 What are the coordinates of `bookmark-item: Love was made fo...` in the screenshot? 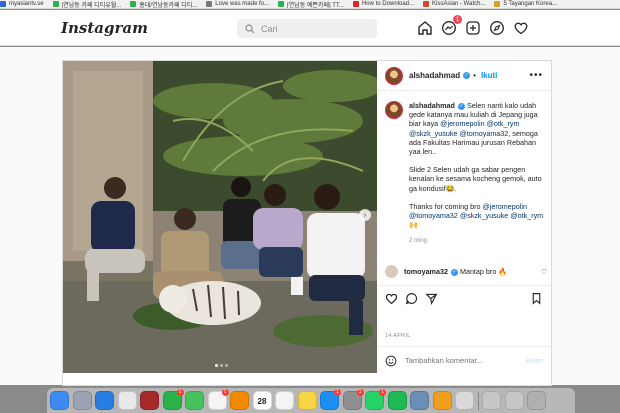 It's located at (237, 4).